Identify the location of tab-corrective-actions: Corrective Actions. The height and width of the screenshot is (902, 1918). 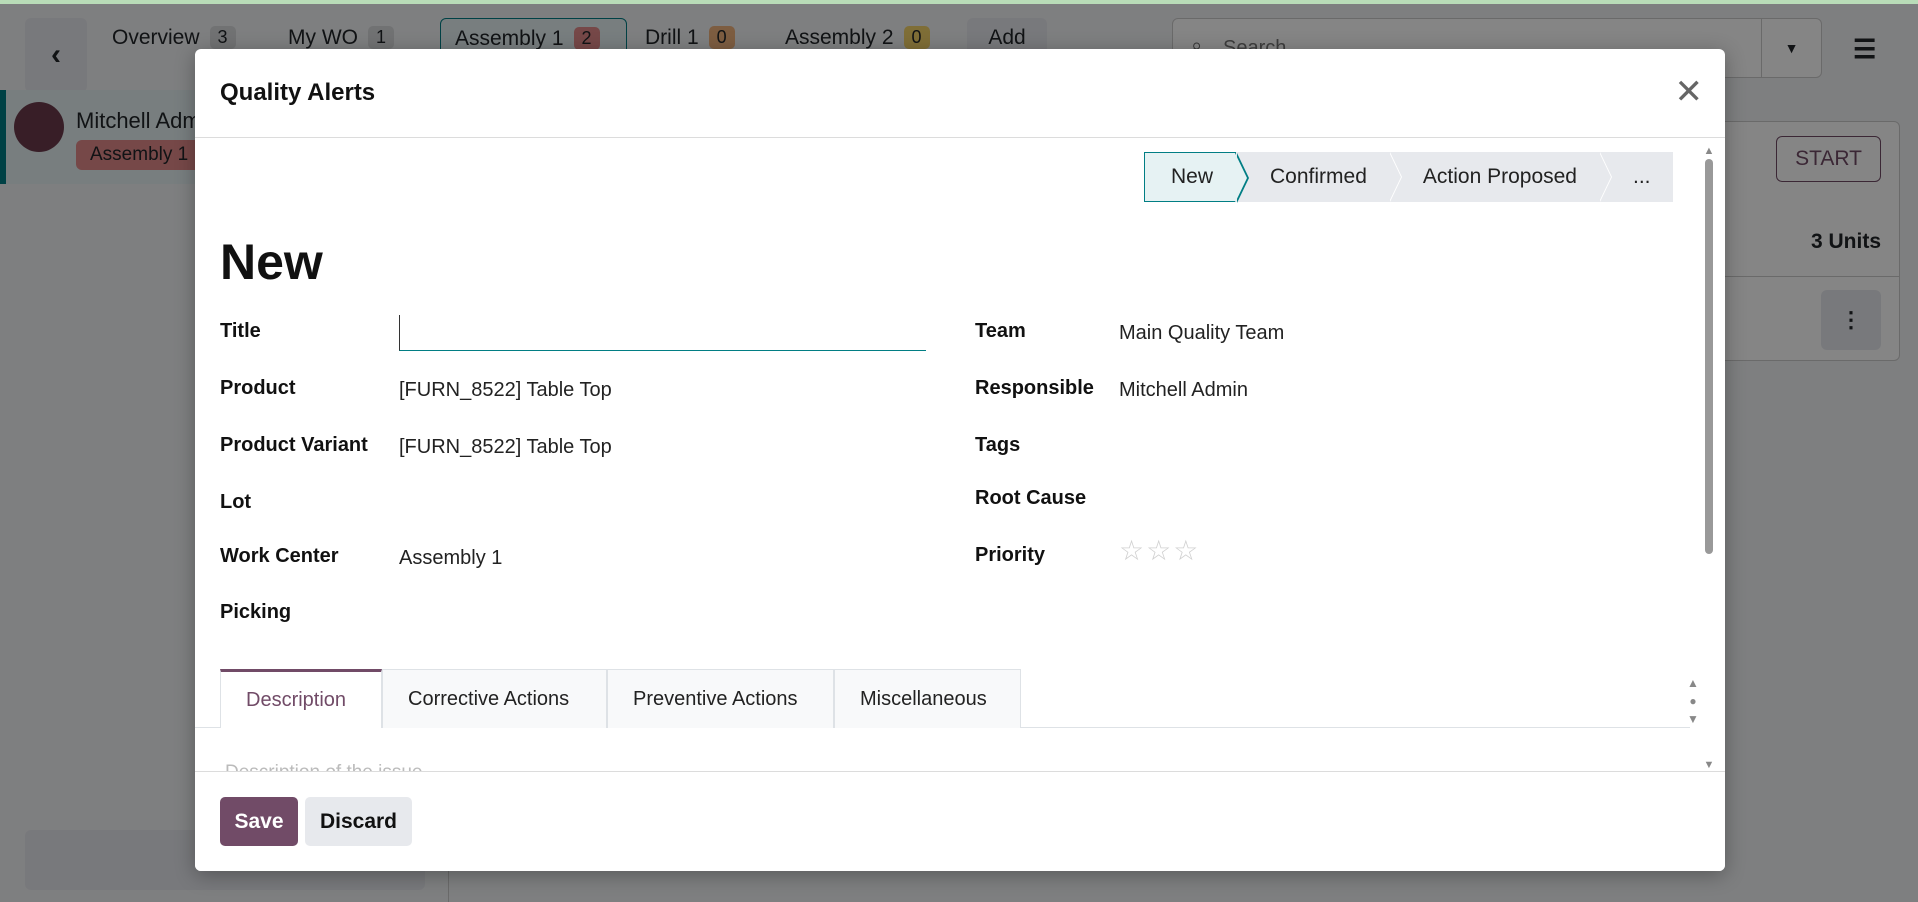
(494, 698).